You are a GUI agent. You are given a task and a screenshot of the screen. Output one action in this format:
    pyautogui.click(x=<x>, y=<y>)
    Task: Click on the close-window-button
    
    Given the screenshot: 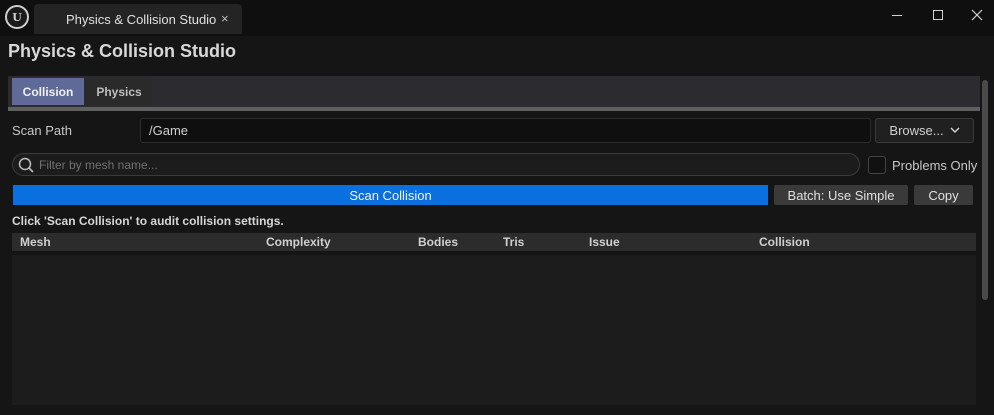 What is the action you would take?
    pyautogui.click(x=975, y=15)
    